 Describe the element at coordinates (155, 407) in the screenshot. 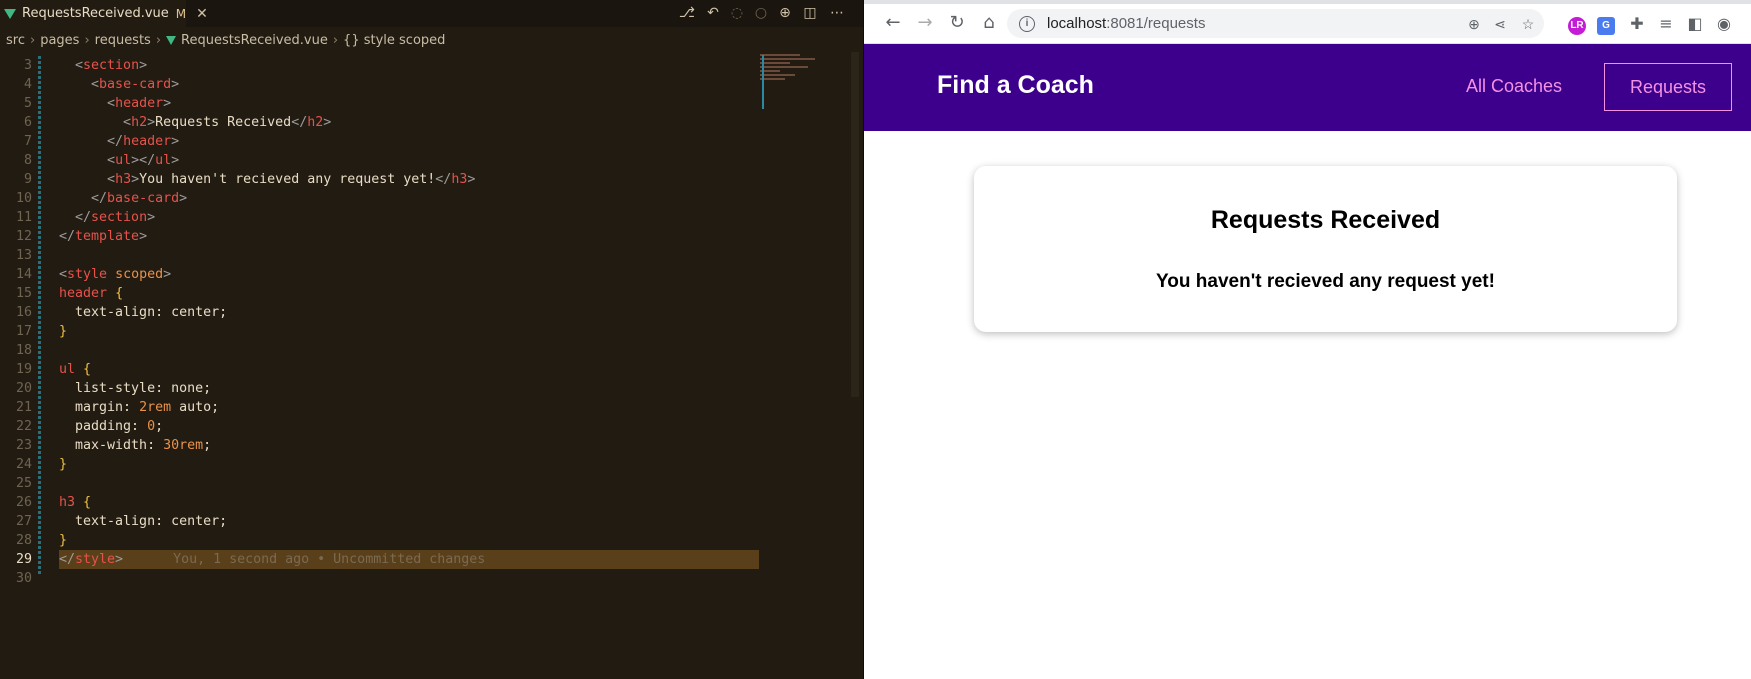

I see `css-value: 2rem` at that location.